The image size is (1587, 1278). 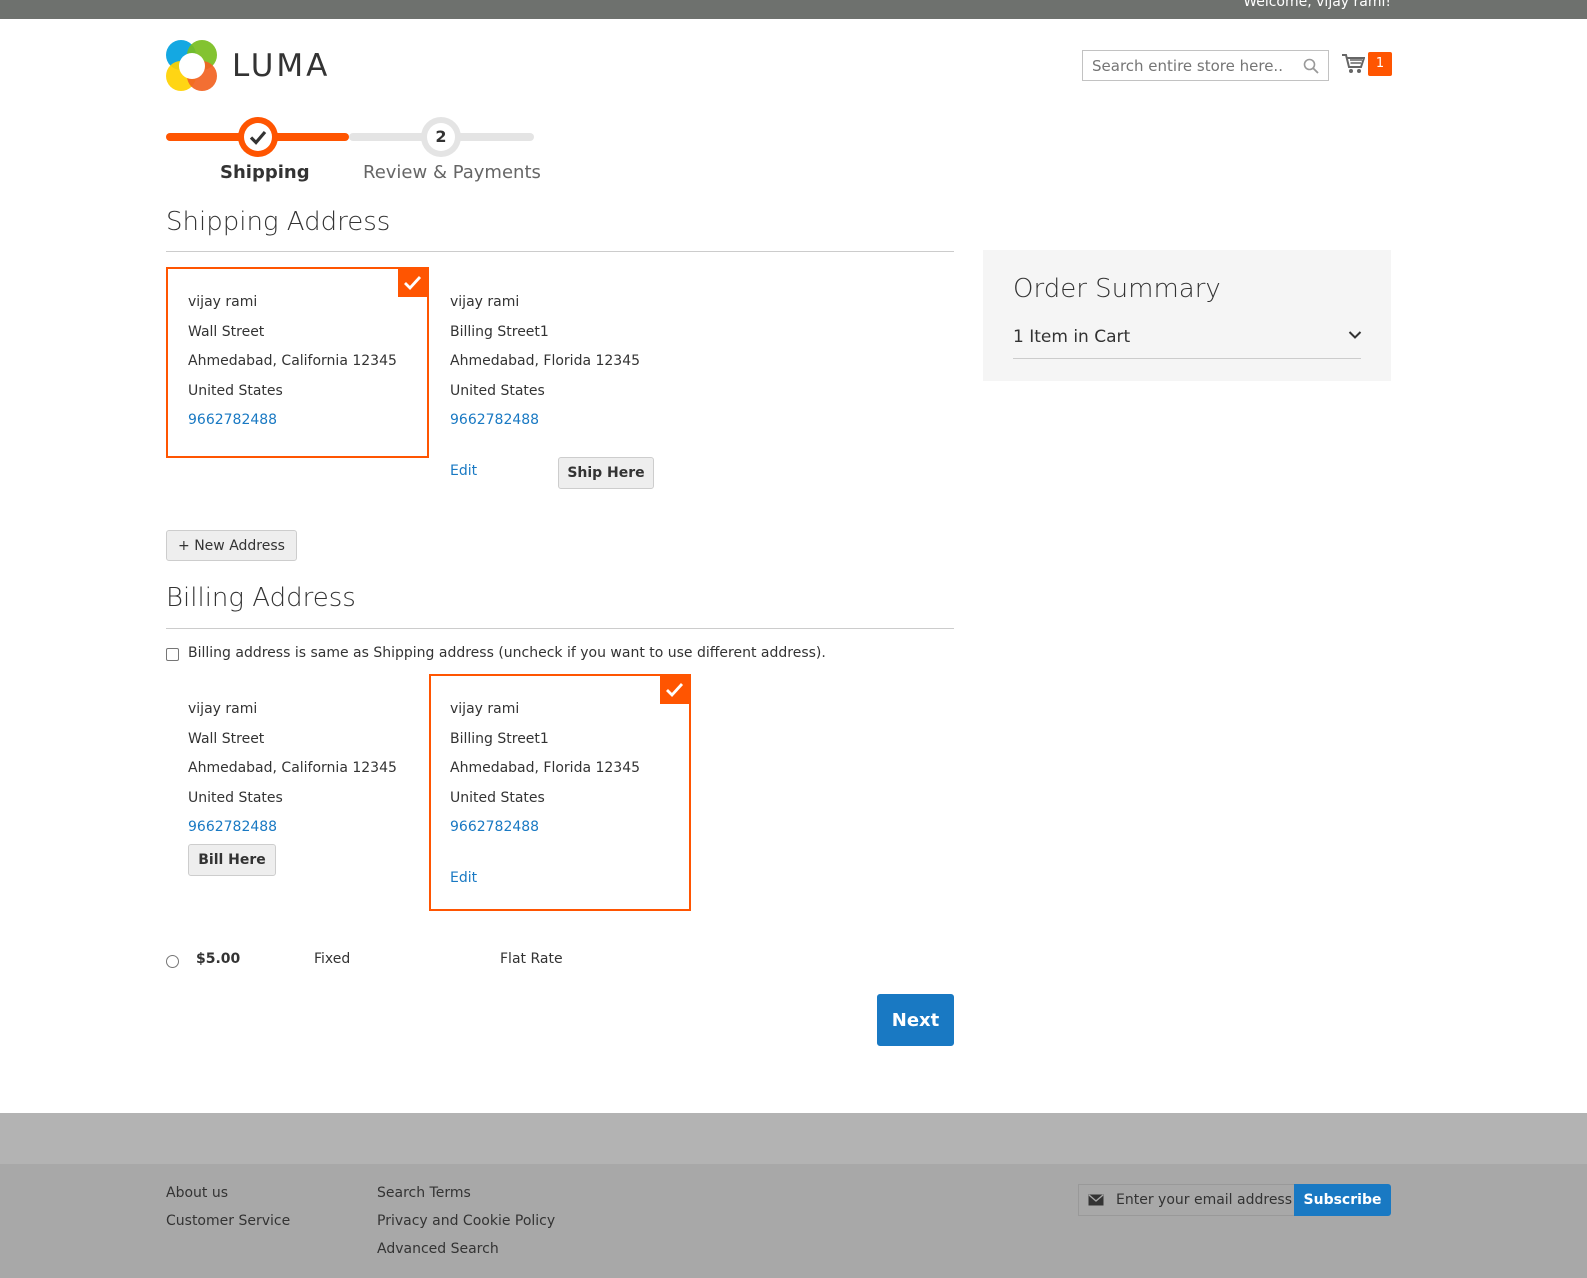 I want to click on search-box, so click(x=1205, y=65).